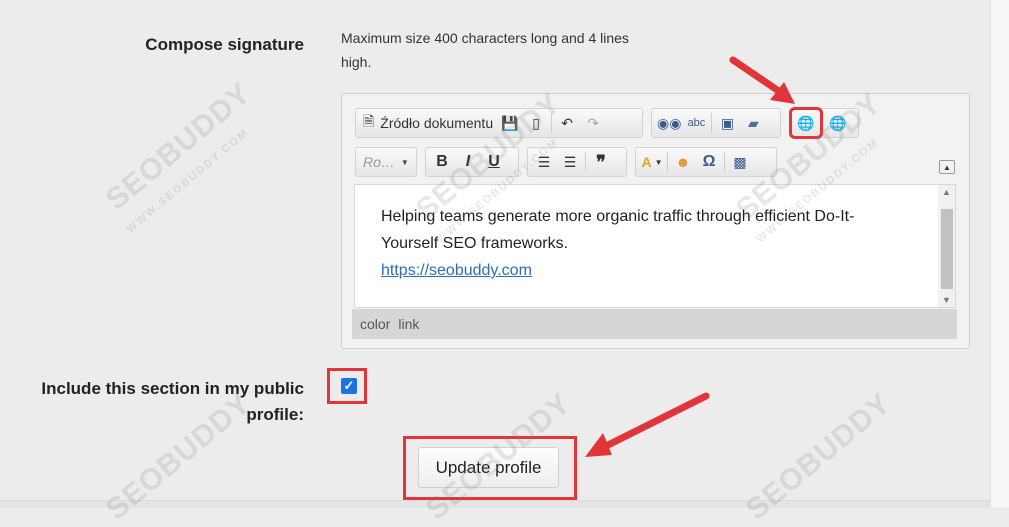 The width and height of the screenshot is (1009, 527). I want to click on select-all-button: ▣, so click(727, 123).